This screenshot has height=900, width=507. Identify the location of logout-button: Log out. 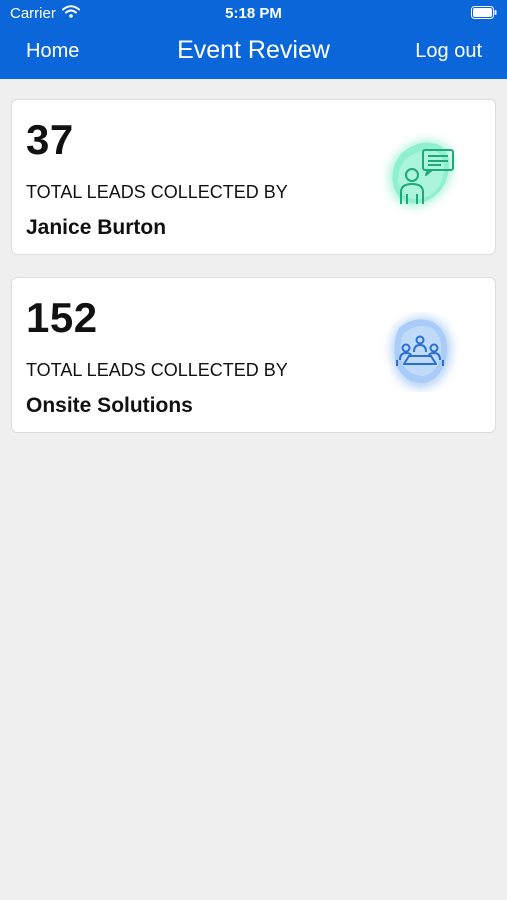
(448, 51).